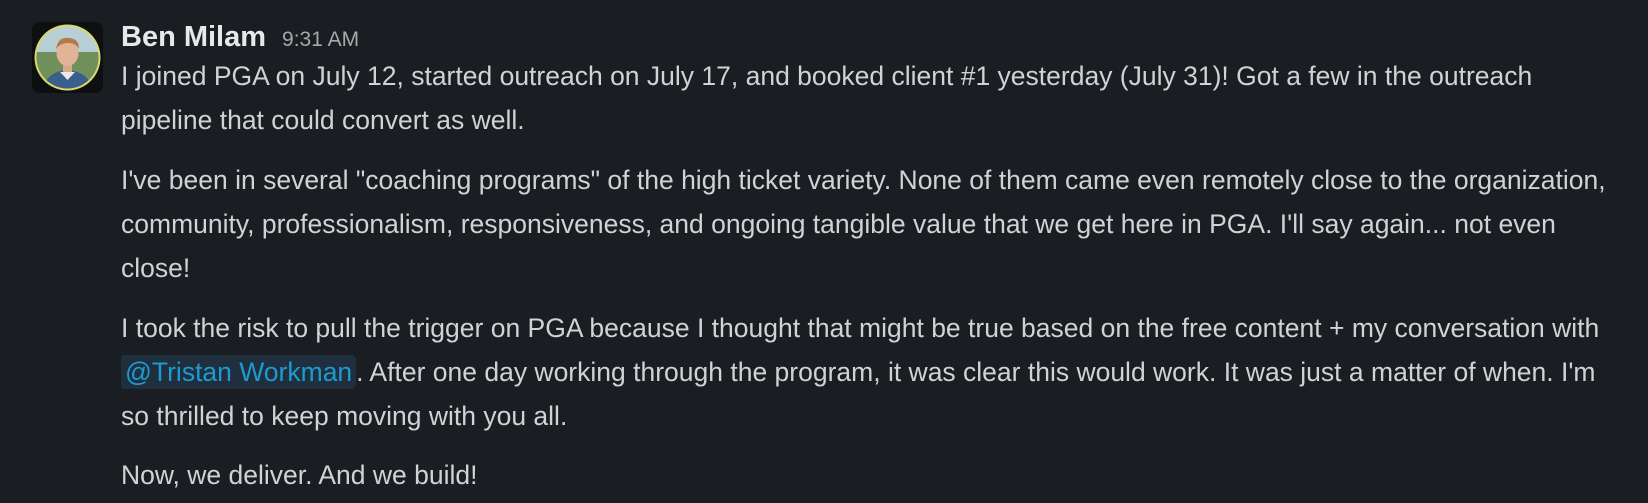 The width and height of the screenshot is (1648, 503). I want to click on message-paragraph-4: Now, we deliver. And we build!, so click(299, 475).